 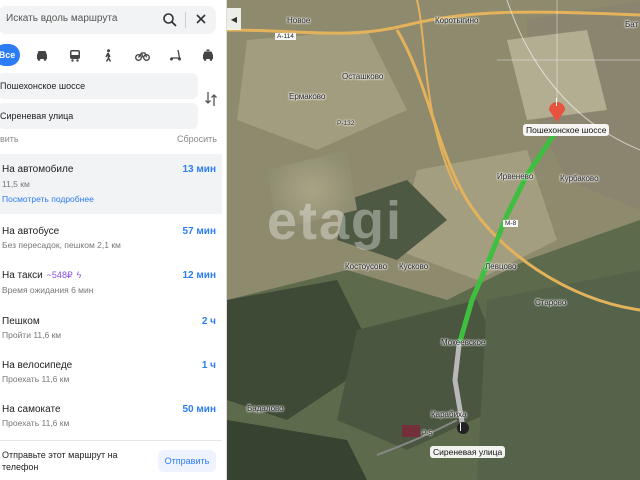 I want to click on route-mode-label: На такси ~548₽ ϟ, so click(x=41, y=275).